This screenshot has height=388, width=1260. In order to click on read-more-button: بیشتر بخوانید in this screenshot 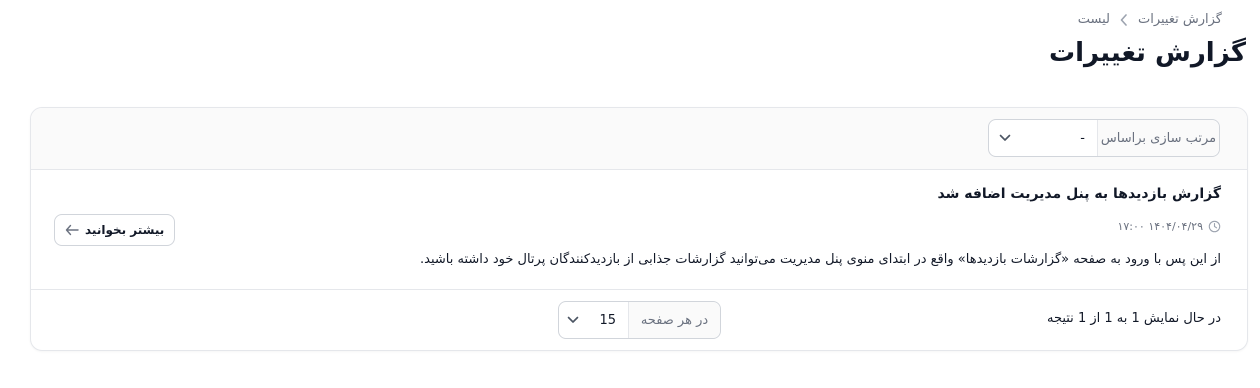, I will do `click(115, 230)`.